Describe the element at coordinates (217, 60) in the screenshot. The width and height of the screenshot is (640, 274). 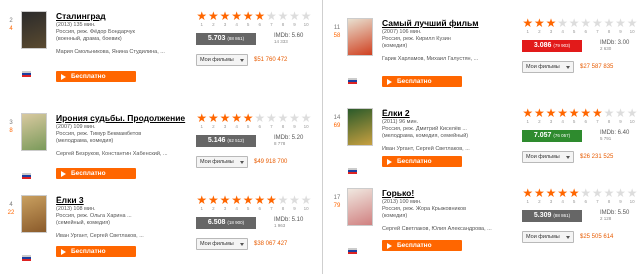
I see `my-films-label: Мои фильмы` at that location.